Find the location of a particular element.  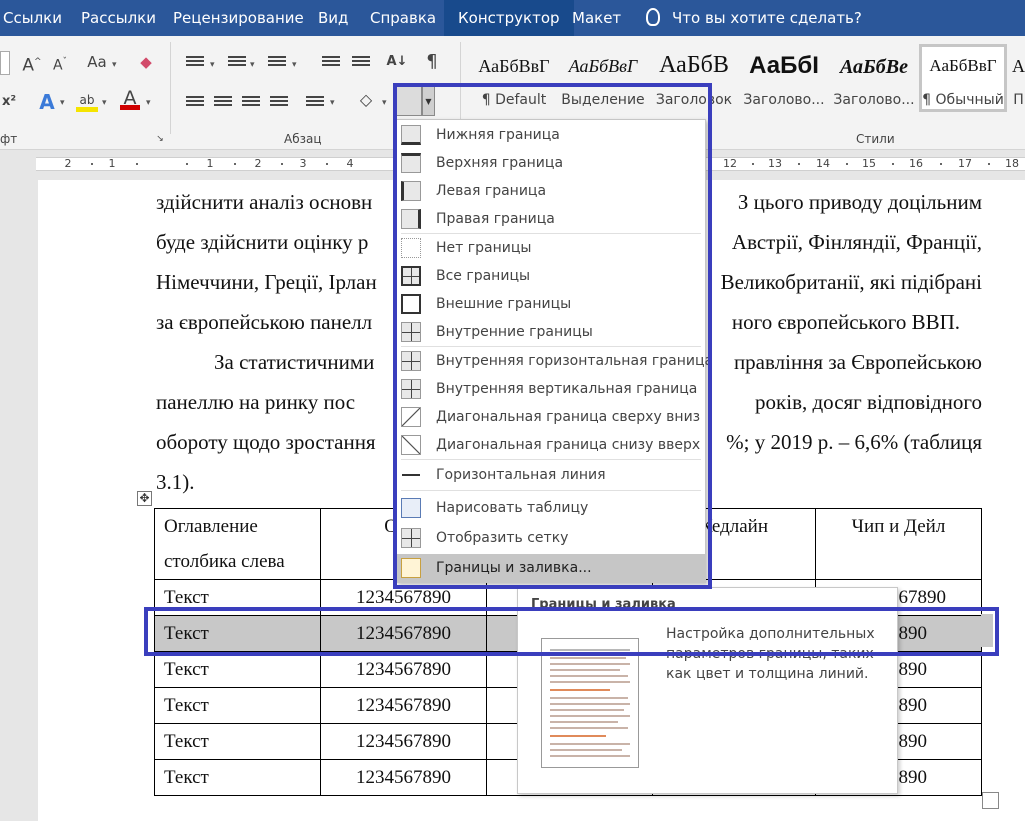

increase-indent-icon is located at coordinates (361, 63).